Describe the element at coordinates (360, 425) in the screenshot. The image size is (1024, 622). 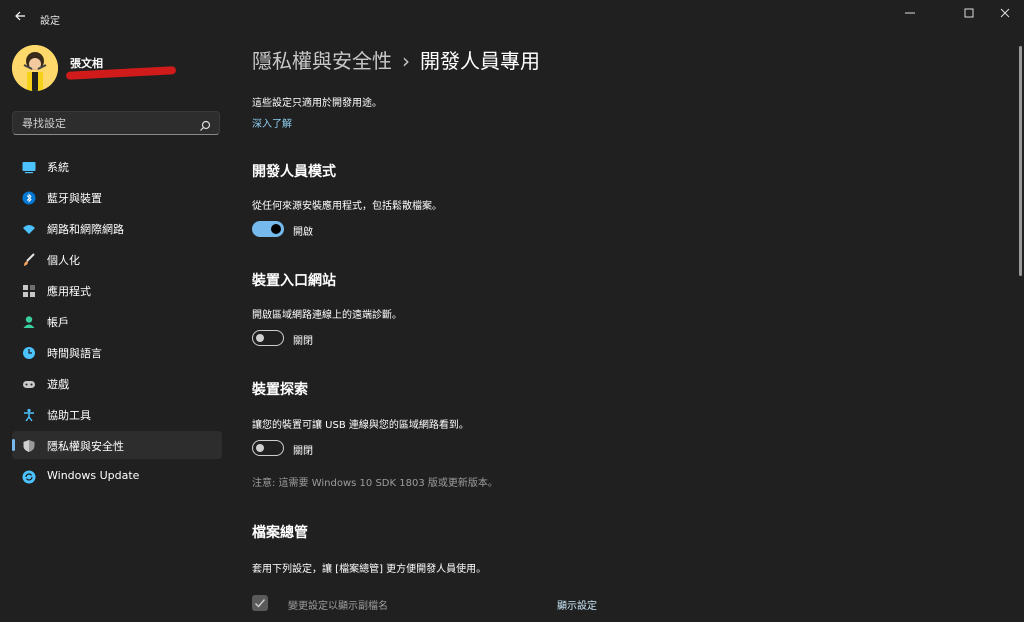
I see `device-discovery-desc: 讓您的裝置可讓 USB 連線與您的區域網路看到。` at that location.